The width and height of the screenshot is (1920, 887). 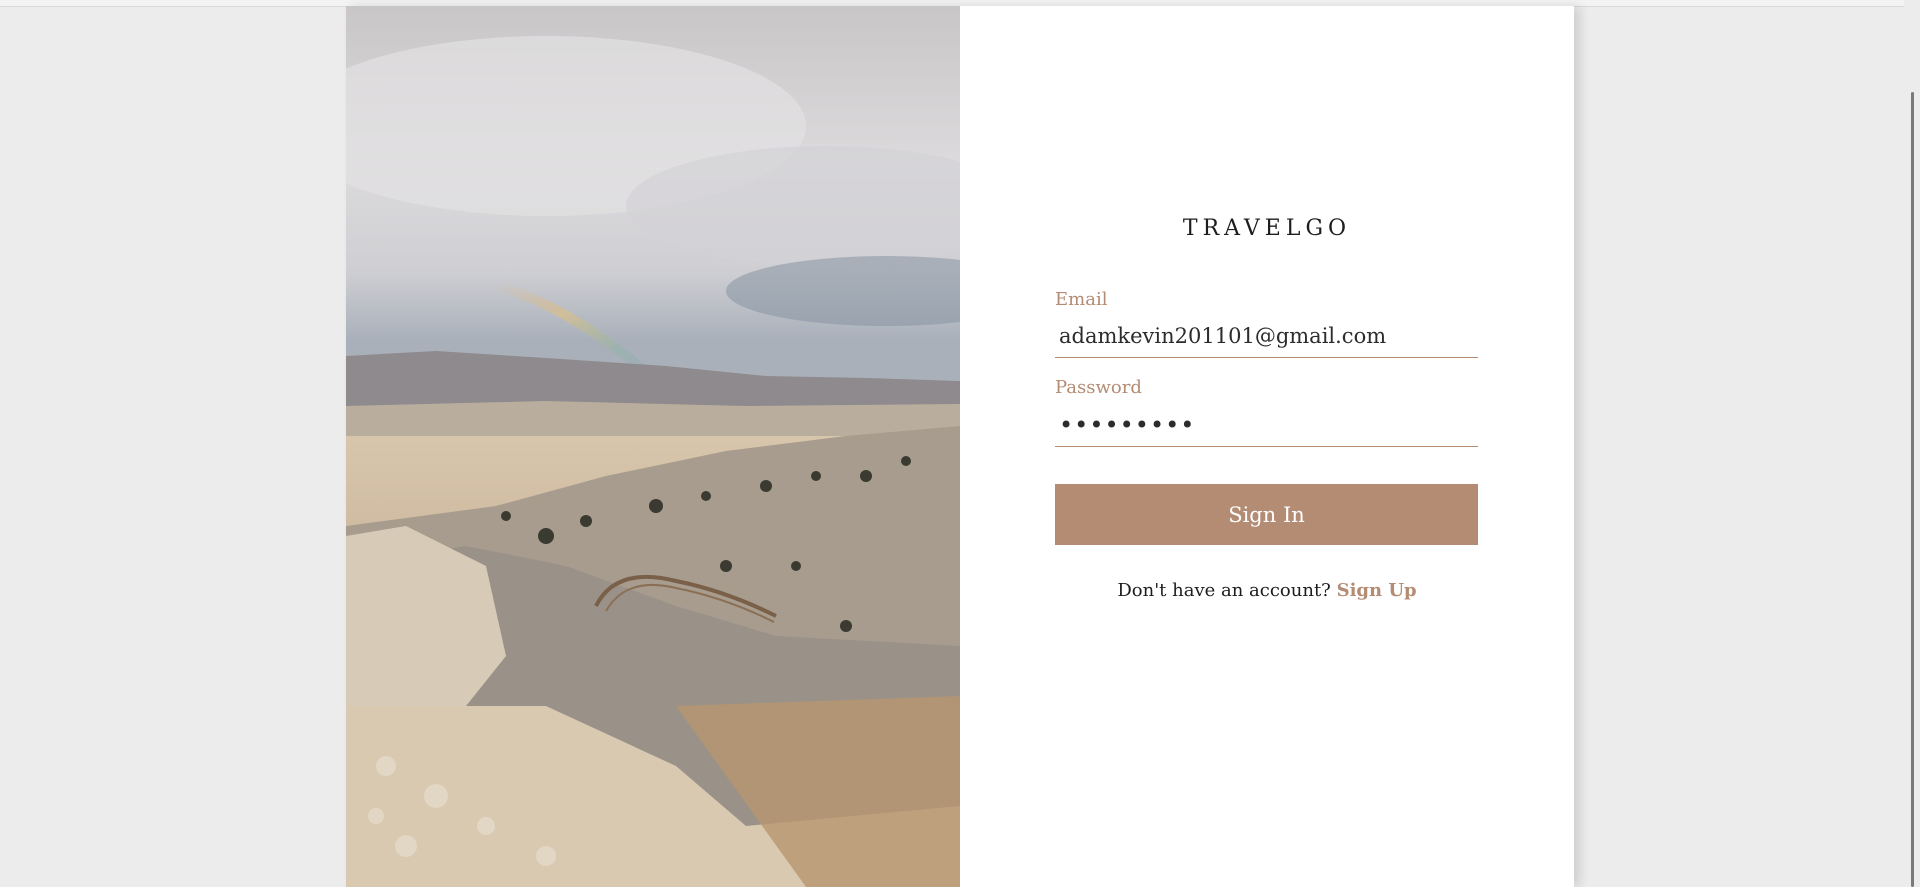 What do you see at coordinates (1377, 590) in the screenshot?
I see `sign-up-link: Sign Up` at bounding box center [1377, 590].